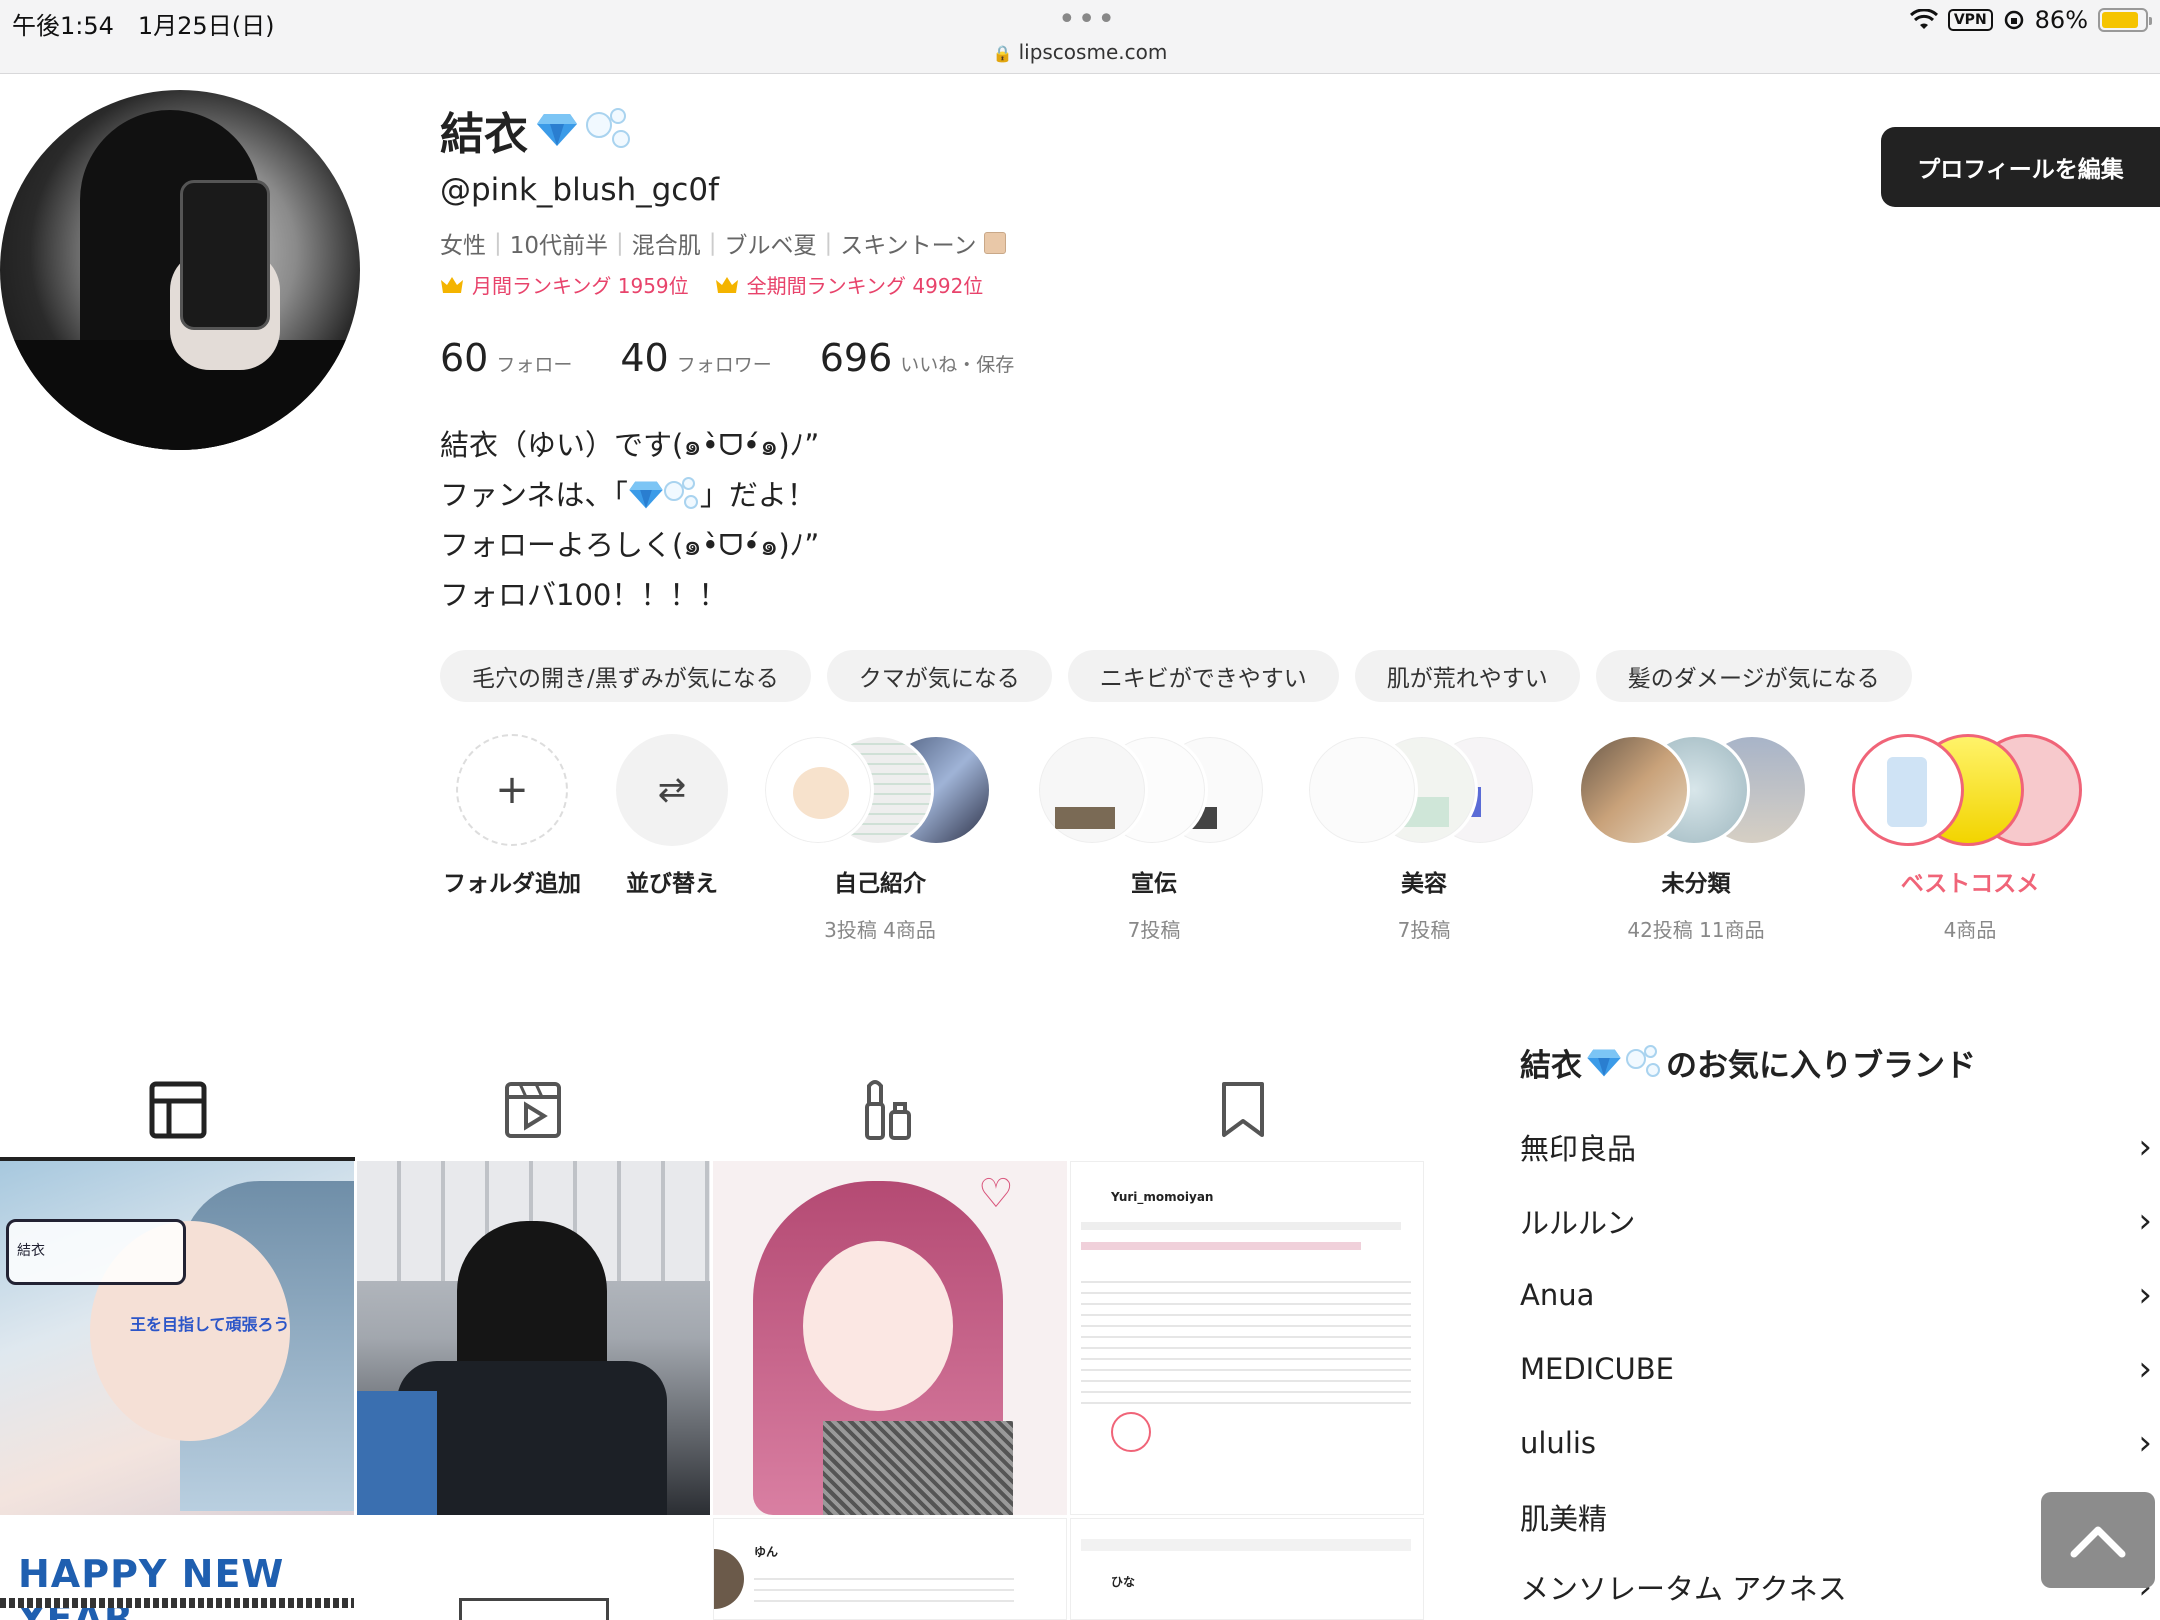  What do you see at coordinates (177, 1110) in the screenshot?
I see `tab-posts` at bounding box center [177, 1110].